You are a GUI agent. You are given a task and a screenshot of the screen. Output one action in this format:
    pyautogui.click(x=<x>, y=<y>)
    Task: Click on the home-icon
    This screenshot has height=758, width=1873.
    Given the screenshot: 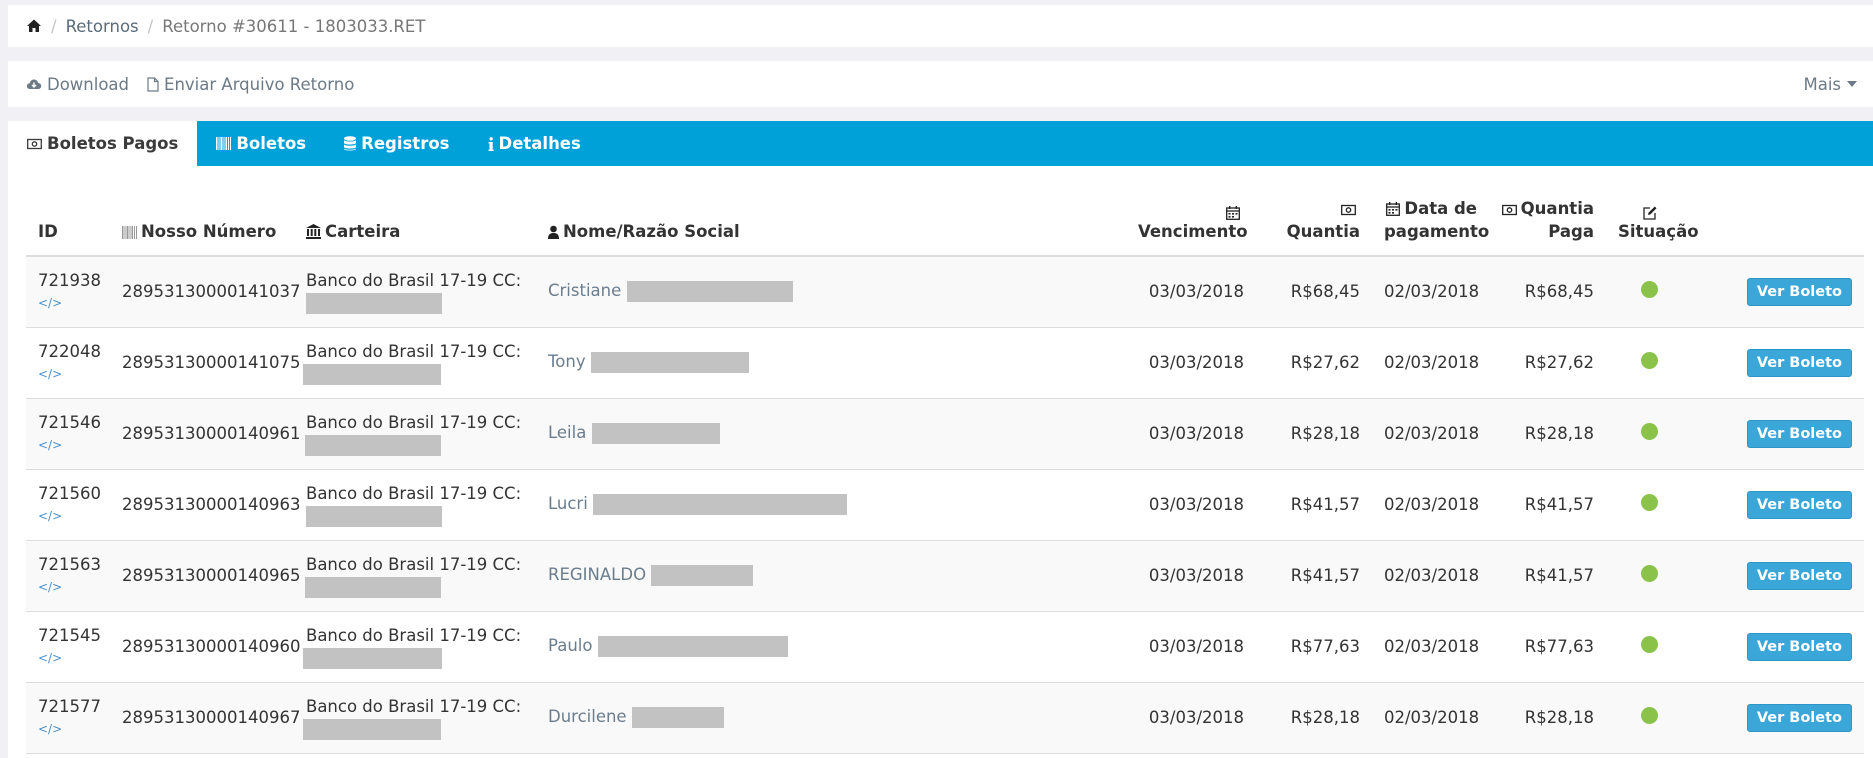 What is the action you would take?
    pyautogui.click(x=34, y=26)
    